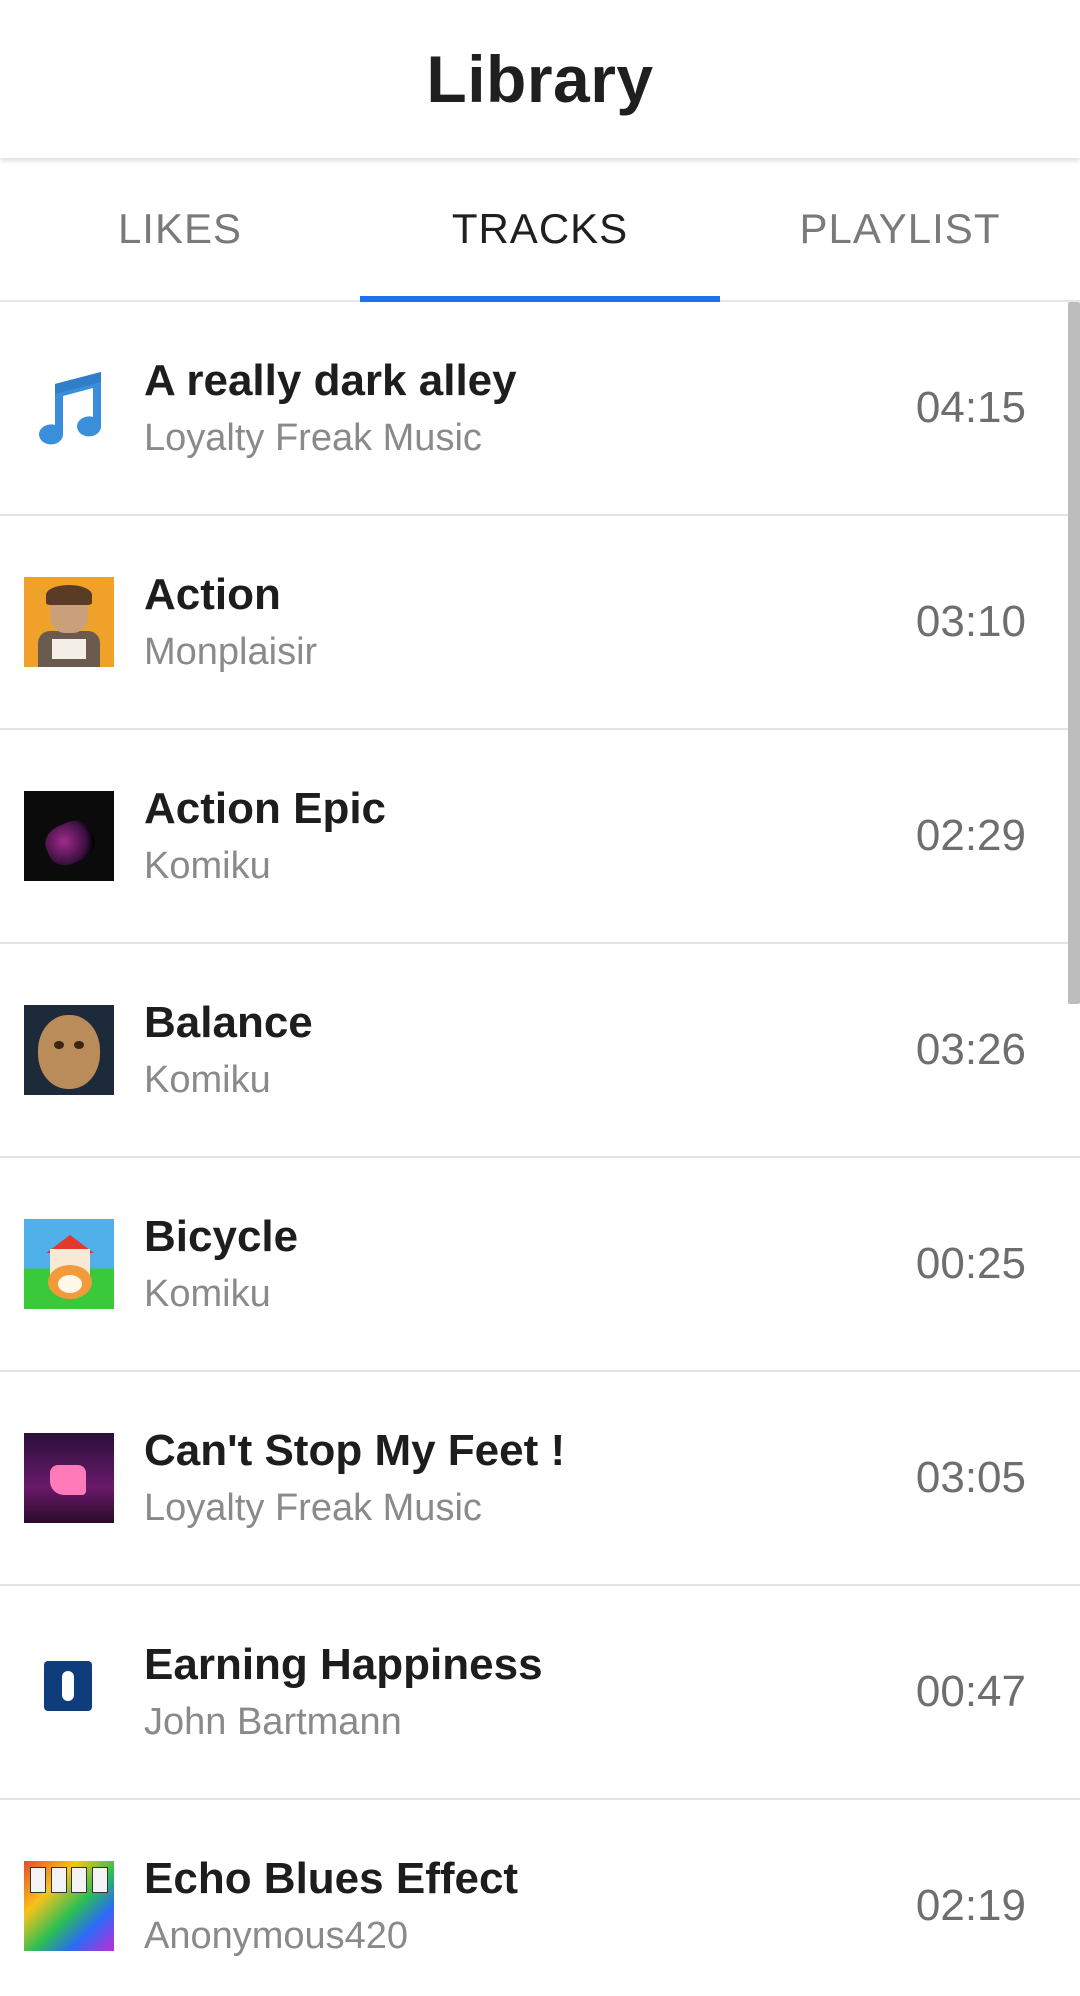  I want to click on track-row: Balance Komiku 03:26, so click(540, 1051).